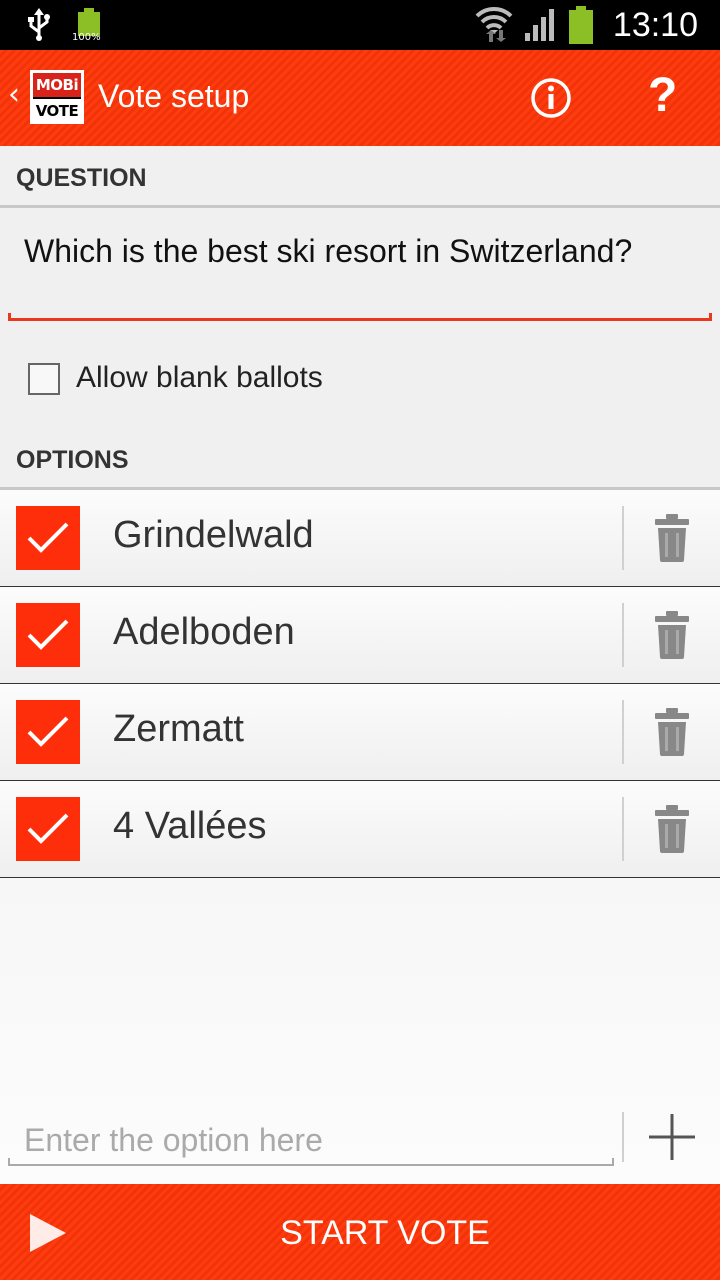  What do you see at coordinates (88, 25) in the screenshot?
I see `battery-charging-icon: 100%` at bounding box center [88, 25].